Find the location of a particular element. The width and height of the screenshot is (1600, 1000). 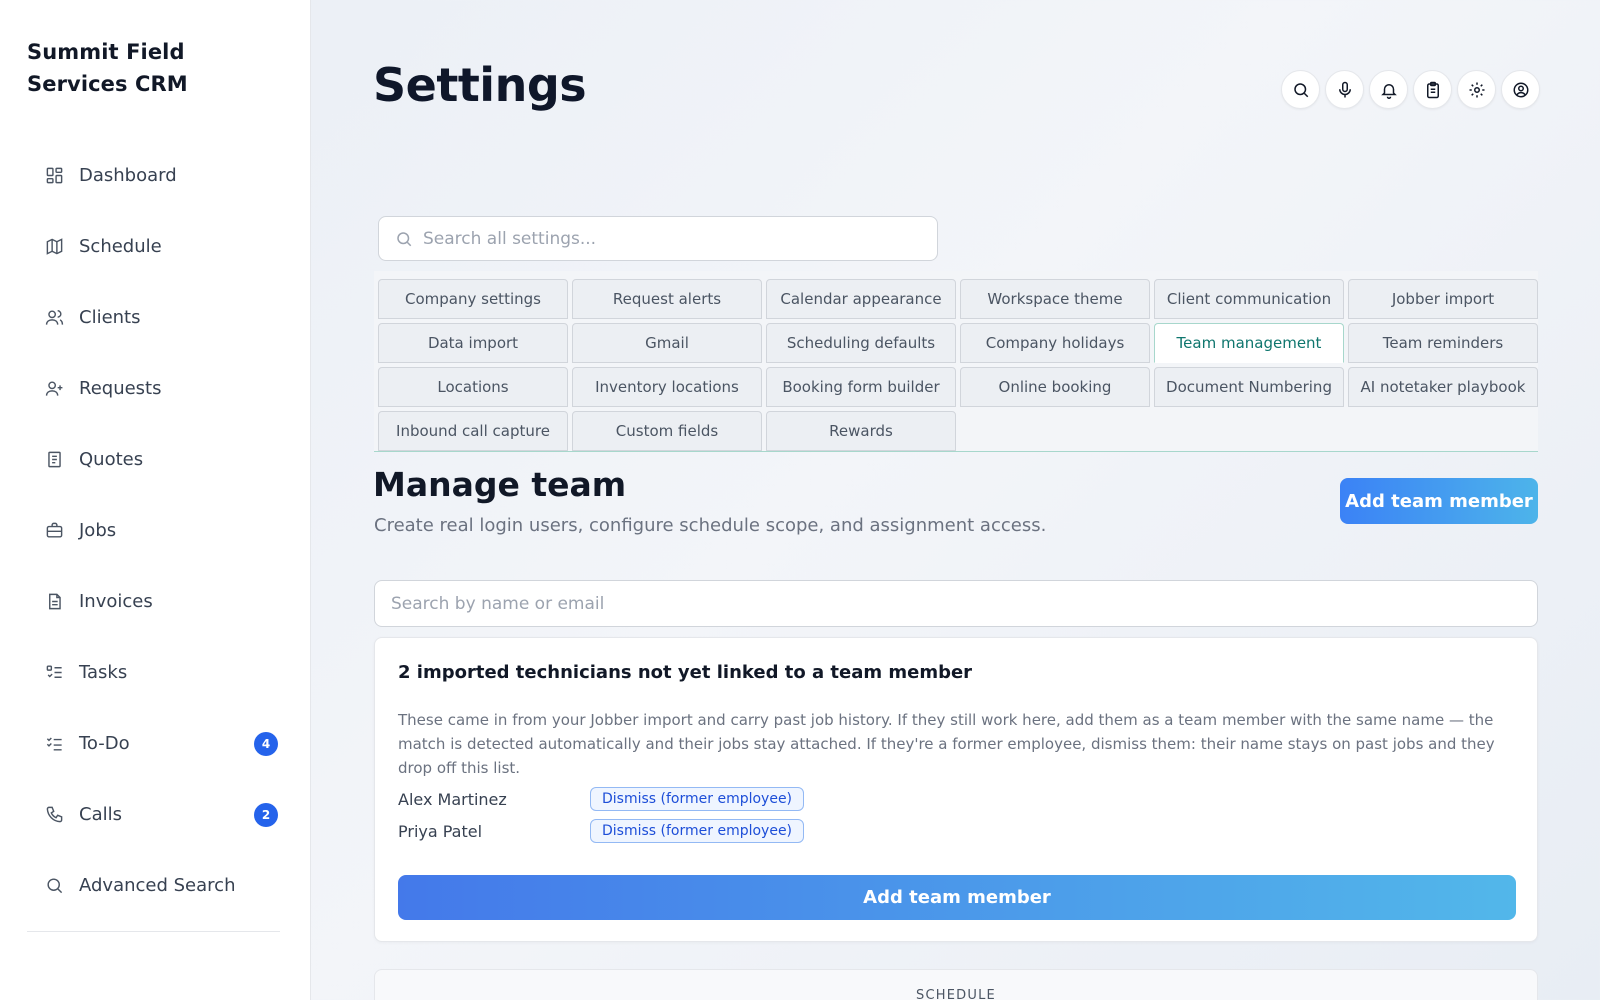

team-search-input is located at coordinates (951, 603).